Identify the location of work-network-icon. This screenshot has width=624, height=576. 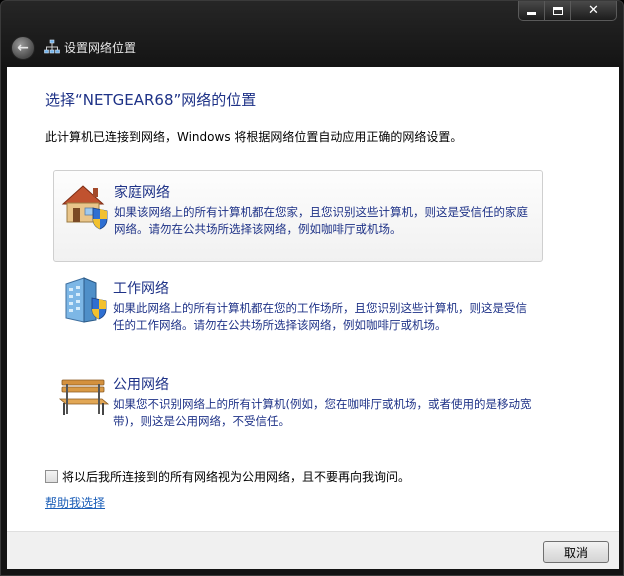
(86, 300).